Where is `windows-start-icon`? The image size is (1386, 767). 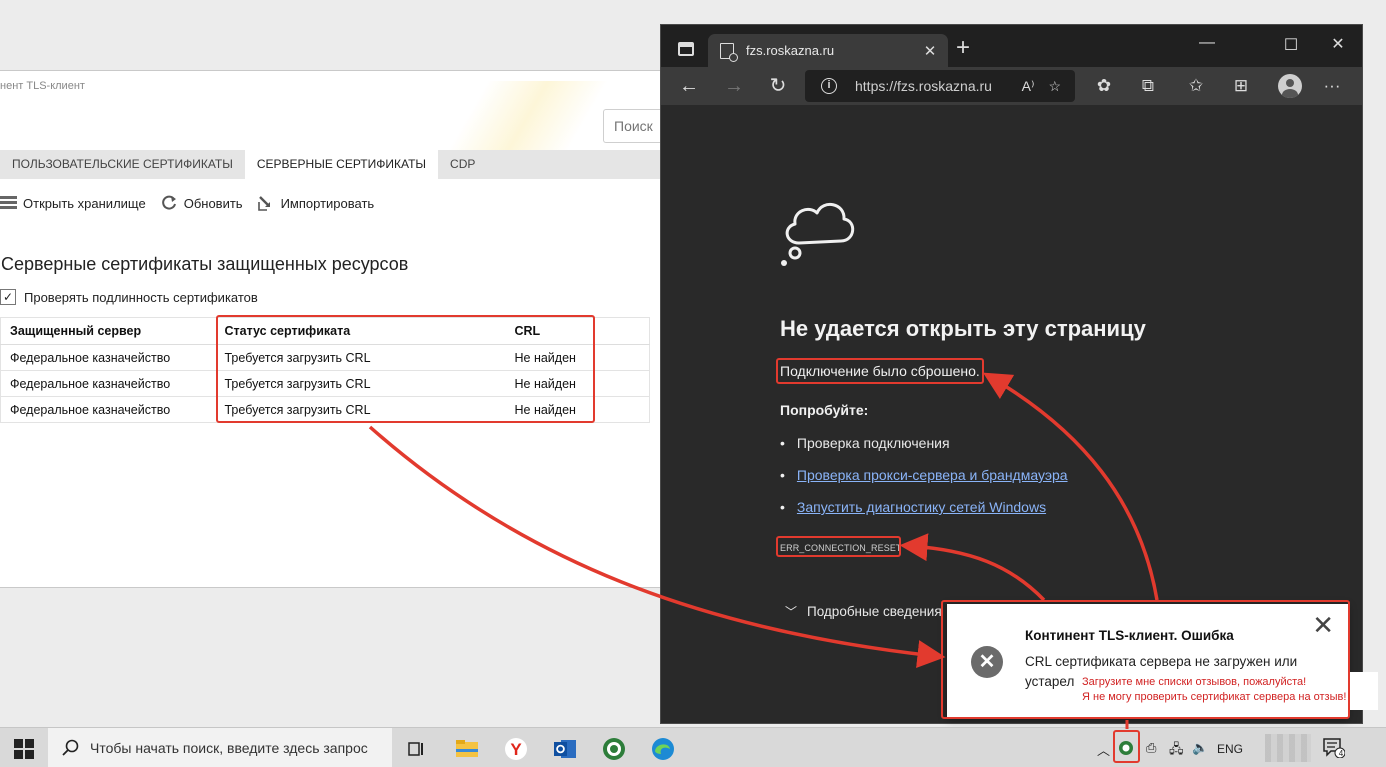 windows-start-icon is located at coordinates (24, 749).